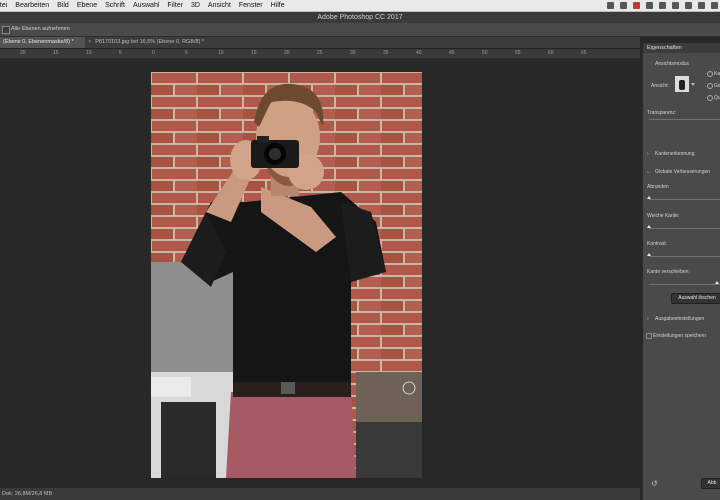  I want to click on view-mode-label: Ansichtsmodus, so click(672, 64).